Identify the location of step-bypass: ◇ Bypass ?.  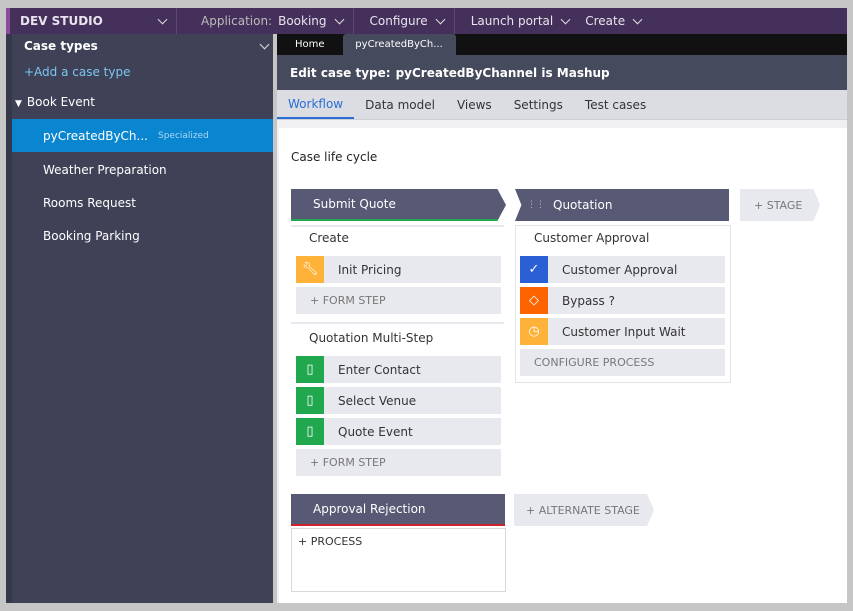
(622, 300).